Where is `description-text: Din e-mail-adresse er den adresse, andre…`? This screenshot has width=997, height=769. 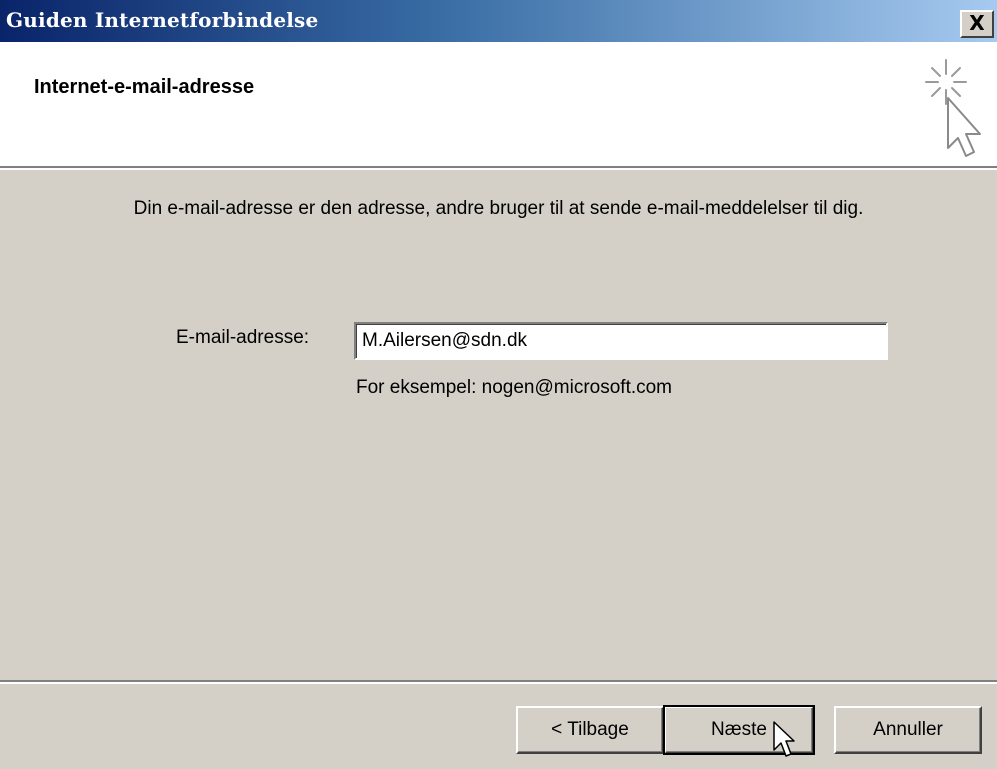 description-text: Din e-mail-adresse er den adresse, andre… is located at coordinates (498, 208).